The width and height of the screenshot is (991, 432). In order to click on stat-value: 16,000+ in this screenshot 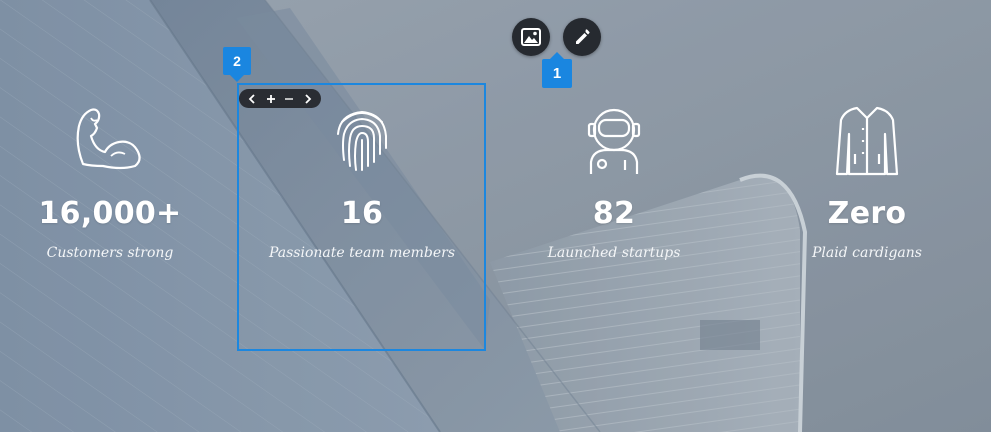, I will do `click(110, 213)`.